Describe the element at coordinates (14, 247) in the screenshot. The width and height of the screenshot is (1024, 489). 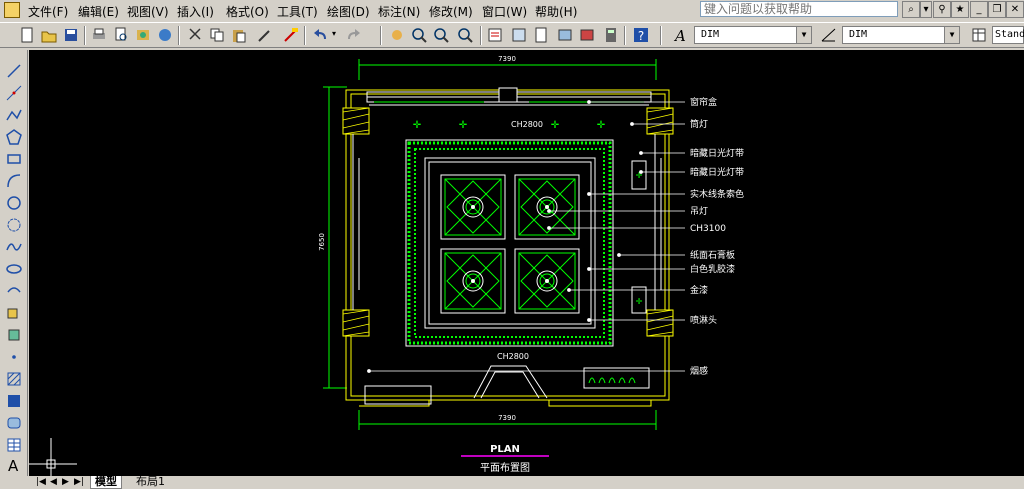
I see `spline-icon` at that location.